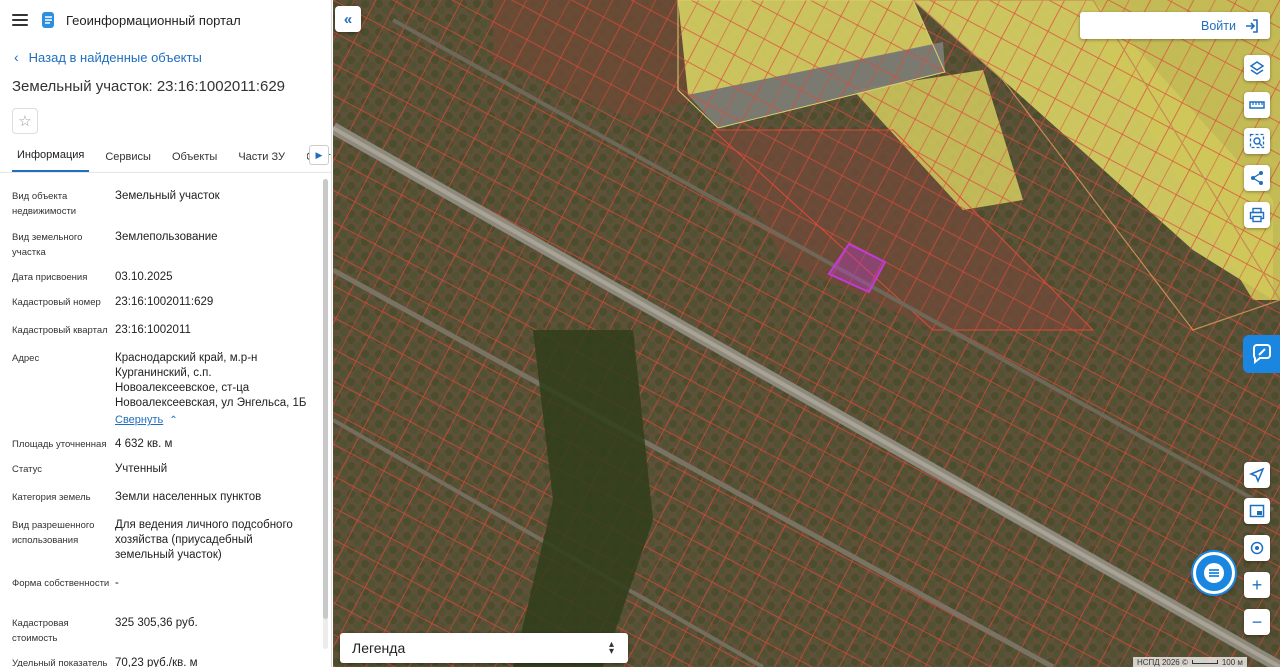 This screenshot has width=1280, height=667. I want to click on info-key: Дата присвоения, so click(50, 277).